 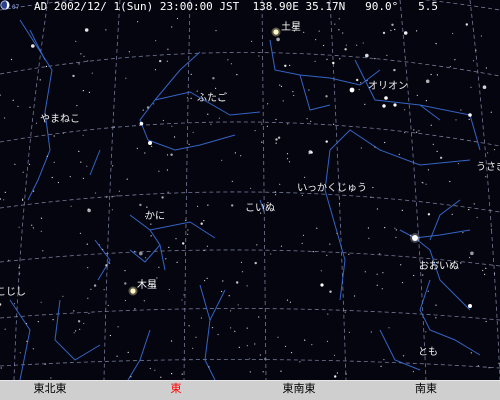 I want to click on constellation-label-lynx: やまねこ, so click(x=60, y=120).